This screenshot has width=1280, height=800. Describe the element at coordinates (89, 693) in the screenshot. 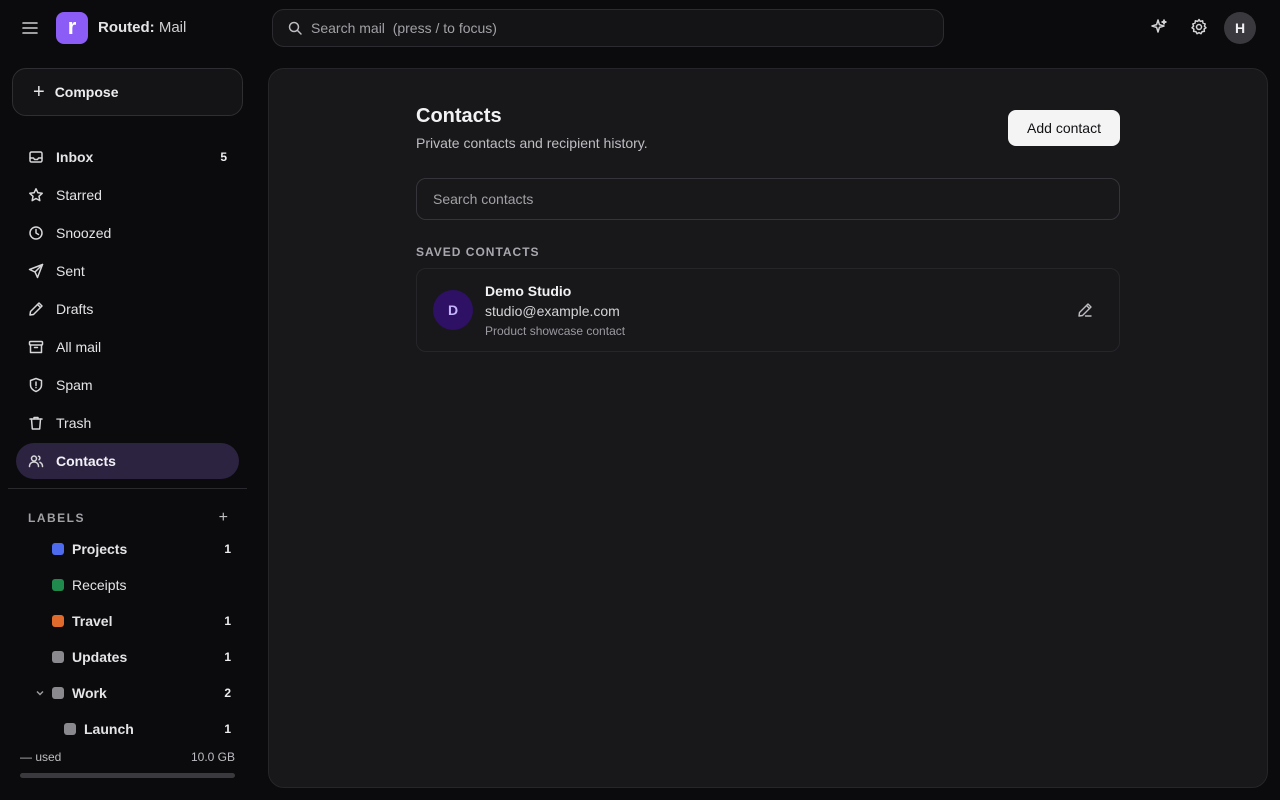

I see `label-name: Work` at that location.